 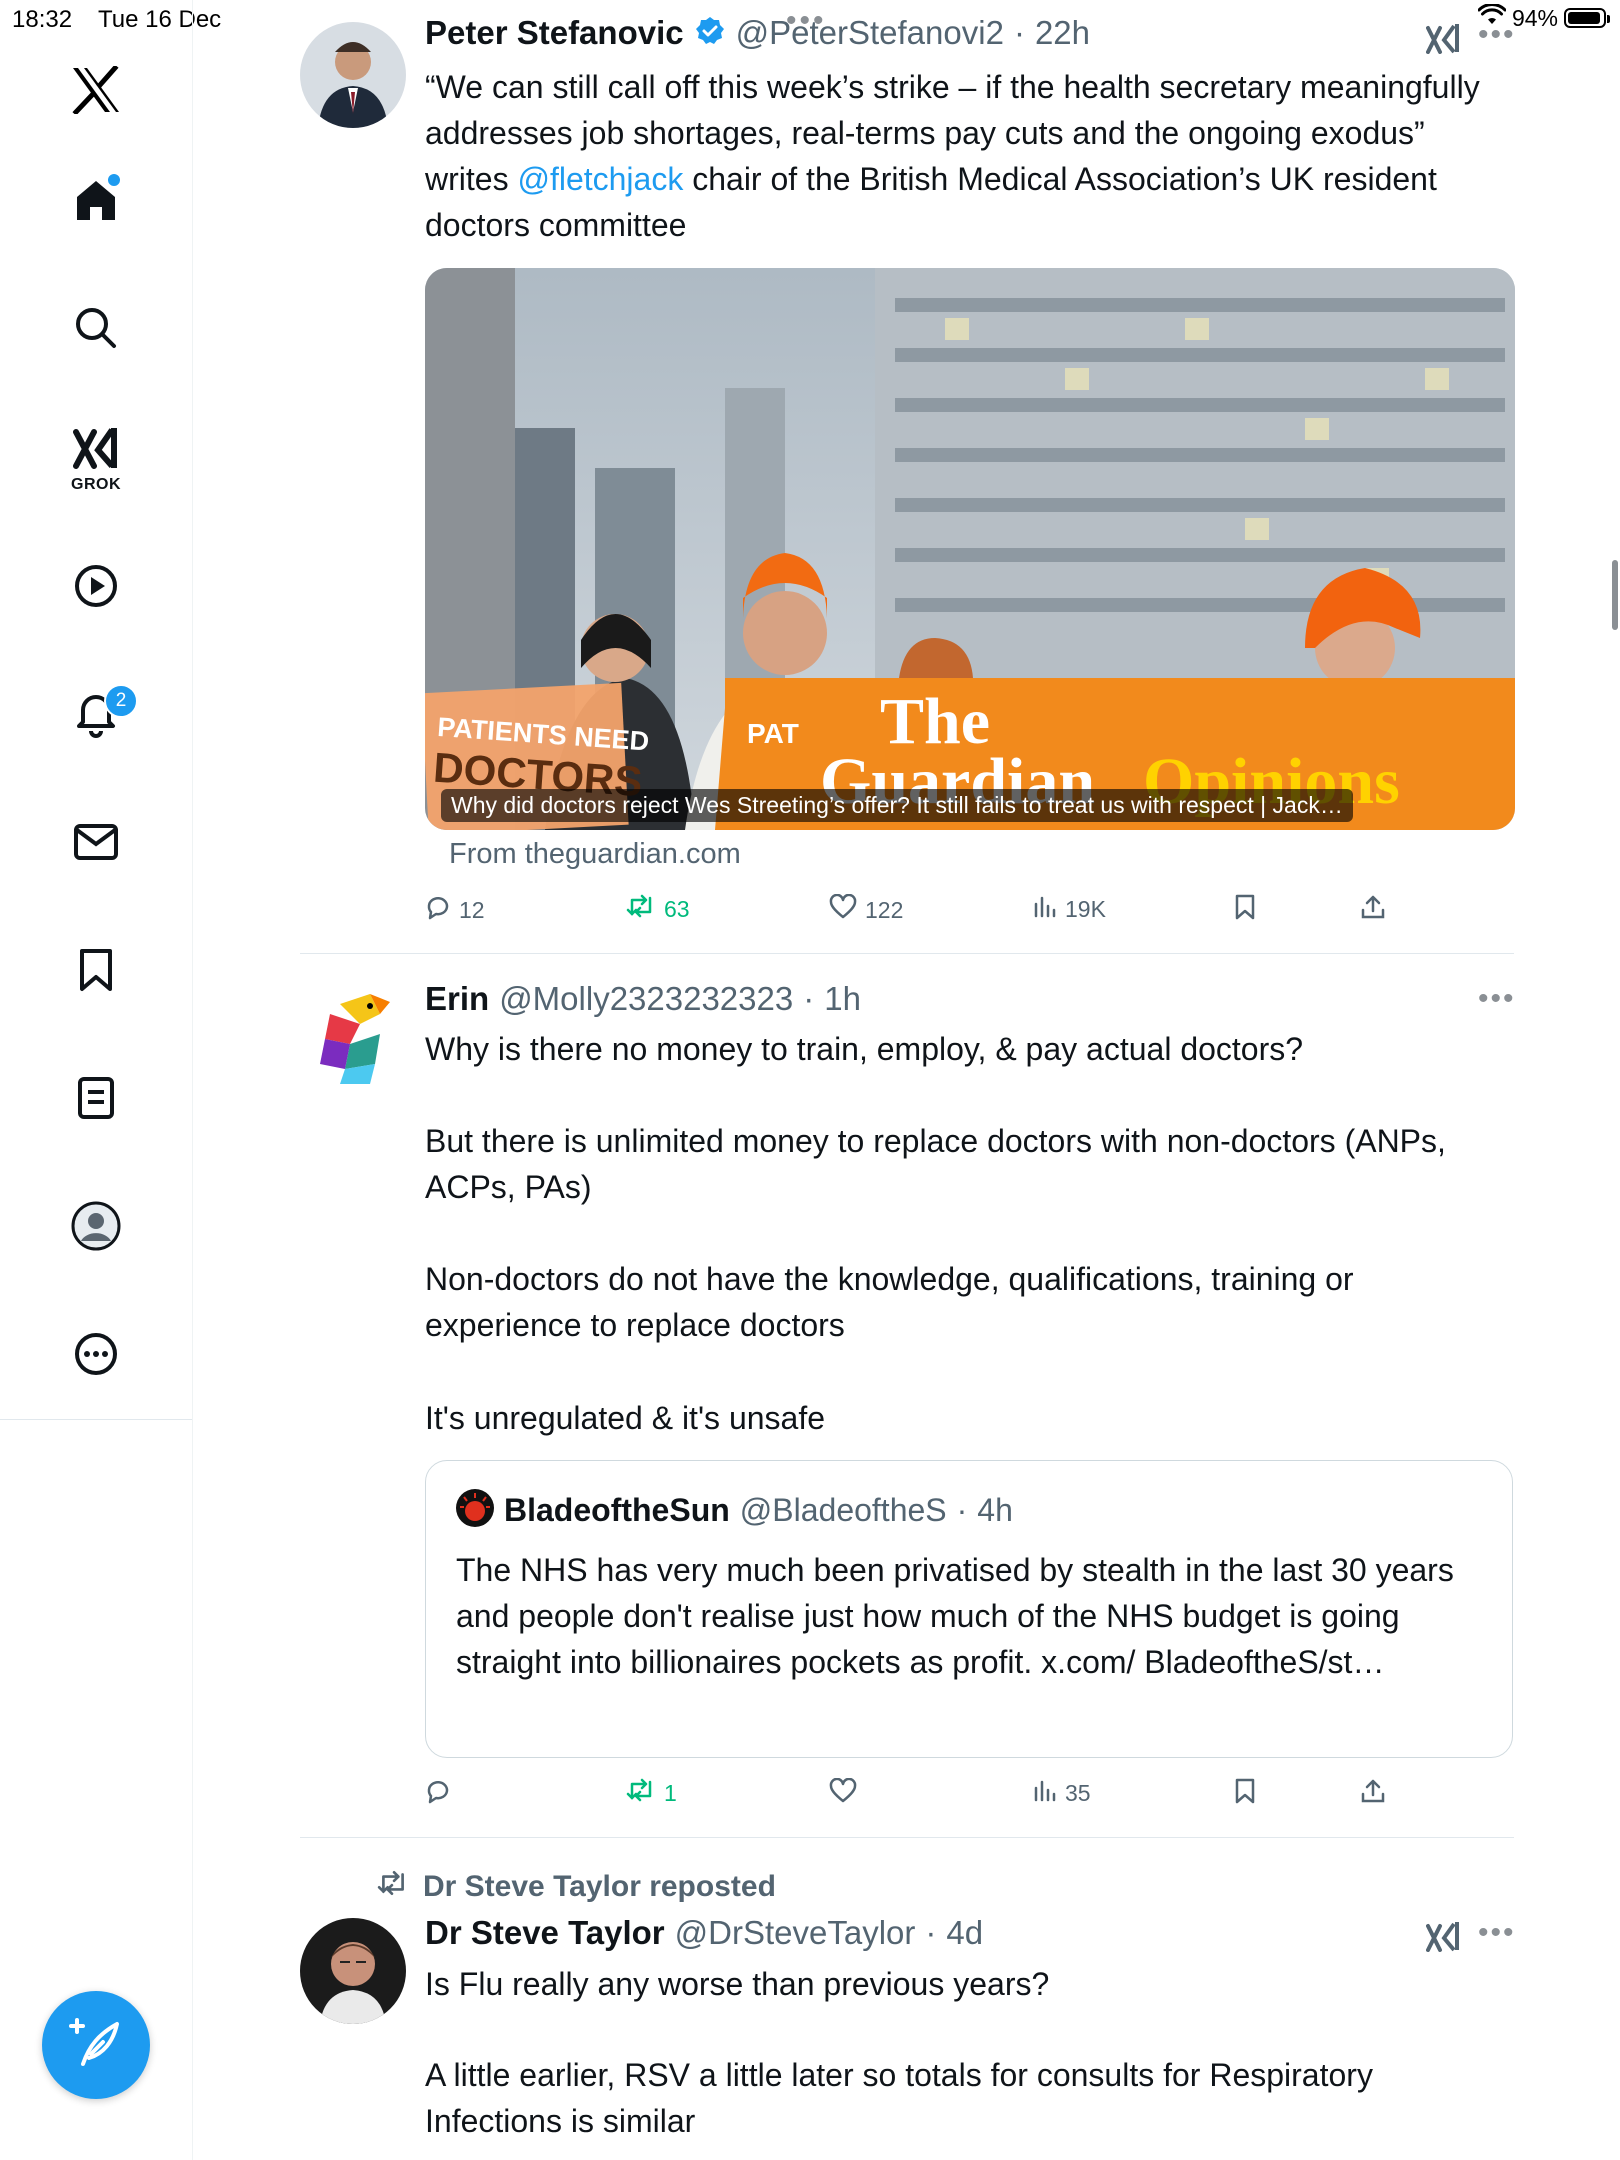 What do you see at coordinates (600, 179) in the screenshot?
I see `mention-link: @fletchjack` at bounding box center [600, 179].